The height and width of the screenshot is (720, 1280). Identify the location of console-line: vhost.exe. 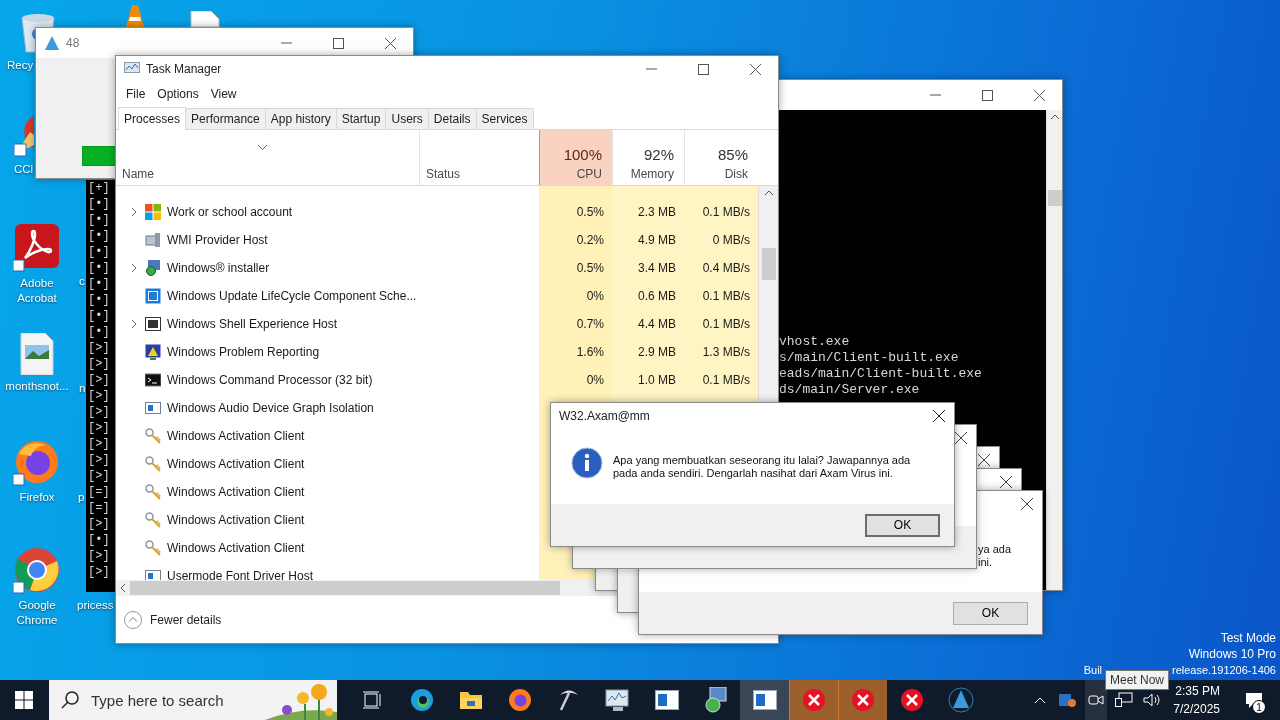
(814, 342).